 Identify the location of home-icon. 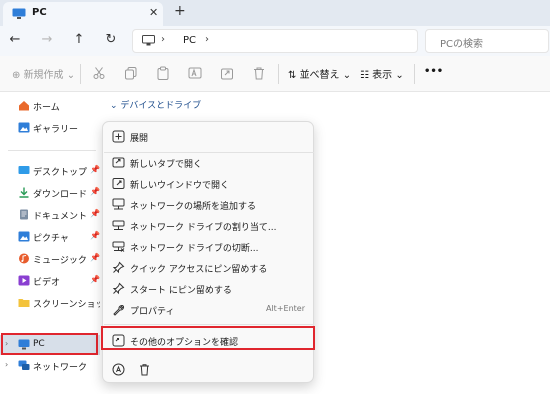
(24, 106).